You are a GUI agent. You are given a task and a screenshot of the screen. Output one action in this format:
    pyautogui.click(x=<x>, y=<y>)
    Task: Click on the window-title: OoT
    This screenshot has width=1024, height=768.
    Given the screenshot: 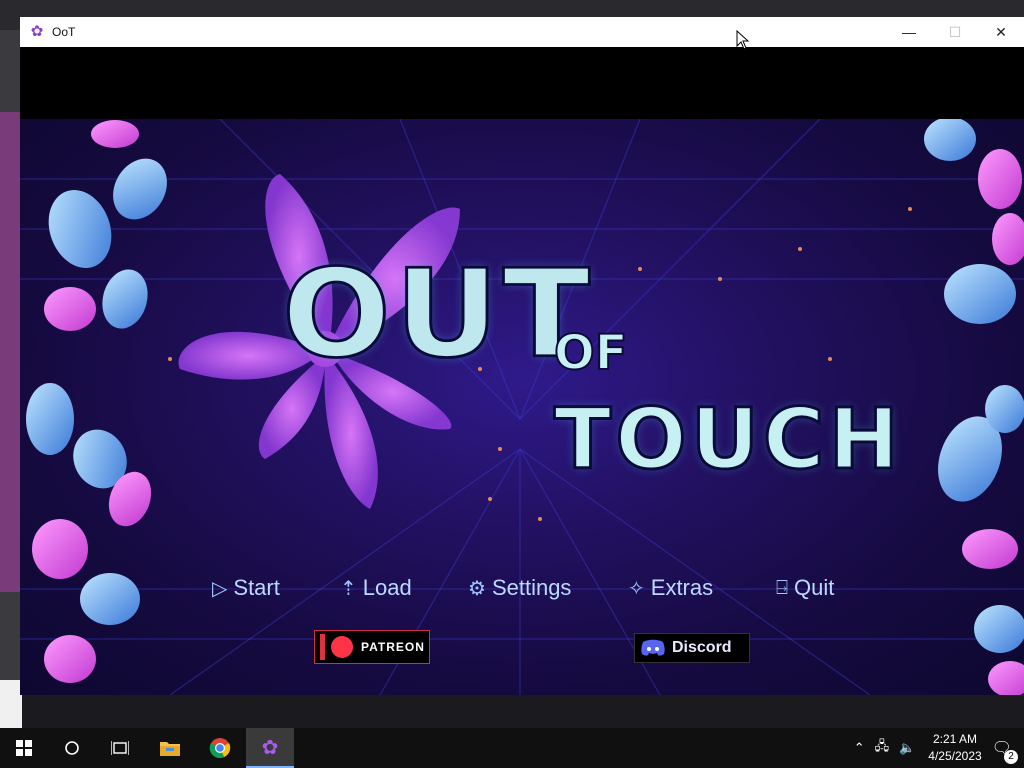 What is the action you would take?
    pyautogui.click(x=64, y=32)
    